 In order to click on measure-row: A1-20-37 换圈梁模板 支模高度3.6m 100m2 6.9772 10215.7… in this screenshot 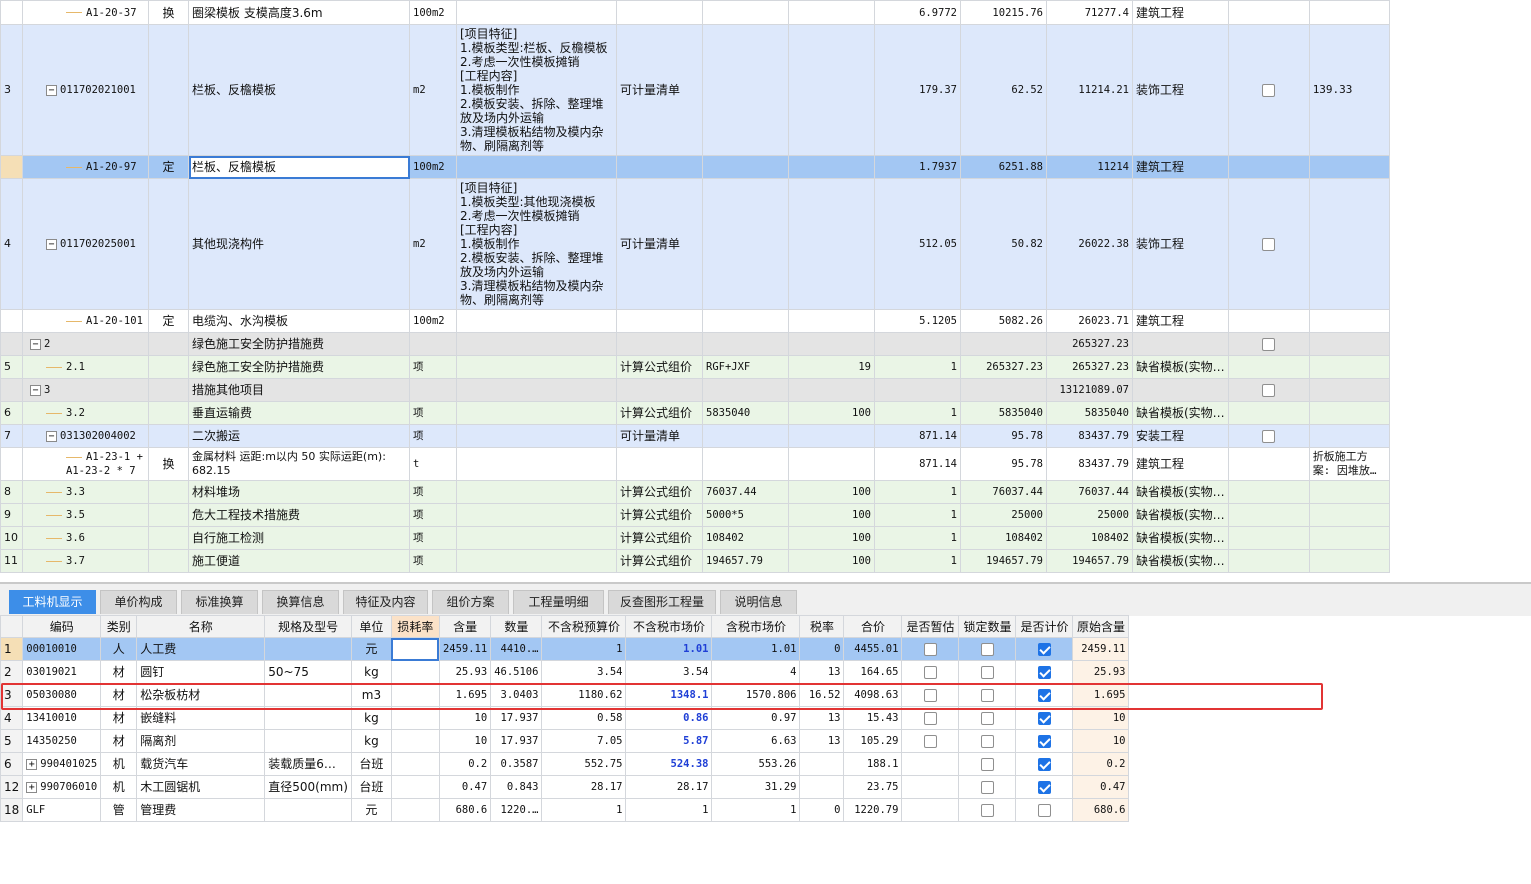, I will do `click(695, 12)`.